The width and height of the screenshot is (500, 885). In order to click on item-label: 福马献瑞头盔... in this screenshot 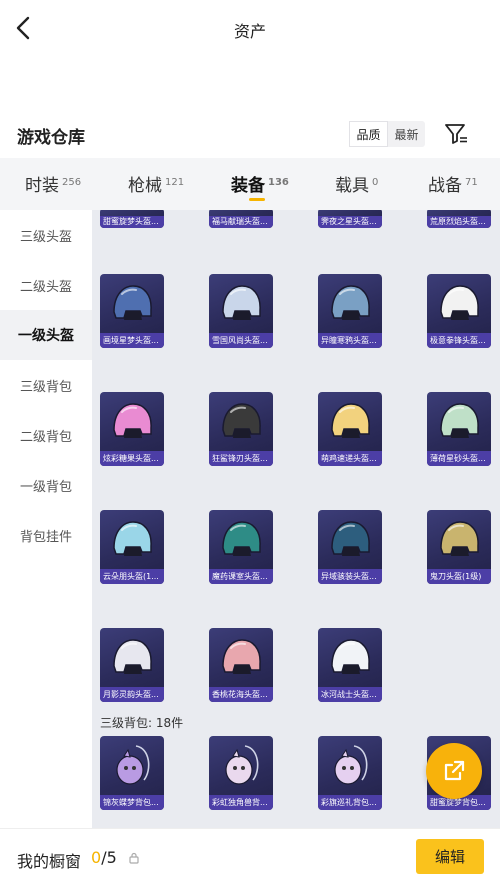, I will do `click(241, 222)`.